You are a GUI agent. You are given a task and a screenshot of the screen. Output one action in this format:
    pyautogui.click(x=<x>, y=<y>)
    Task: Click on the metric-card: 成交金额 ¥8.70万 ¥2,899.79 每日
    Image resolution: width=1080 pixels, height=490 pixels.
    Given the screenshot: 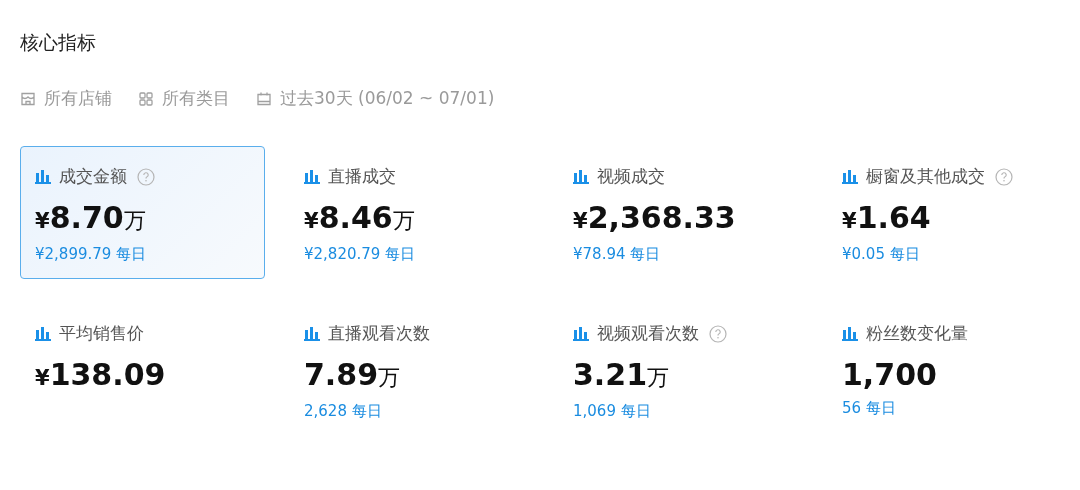 What is the action you would take?
    pyautogui.click(x=142, y=212)
    